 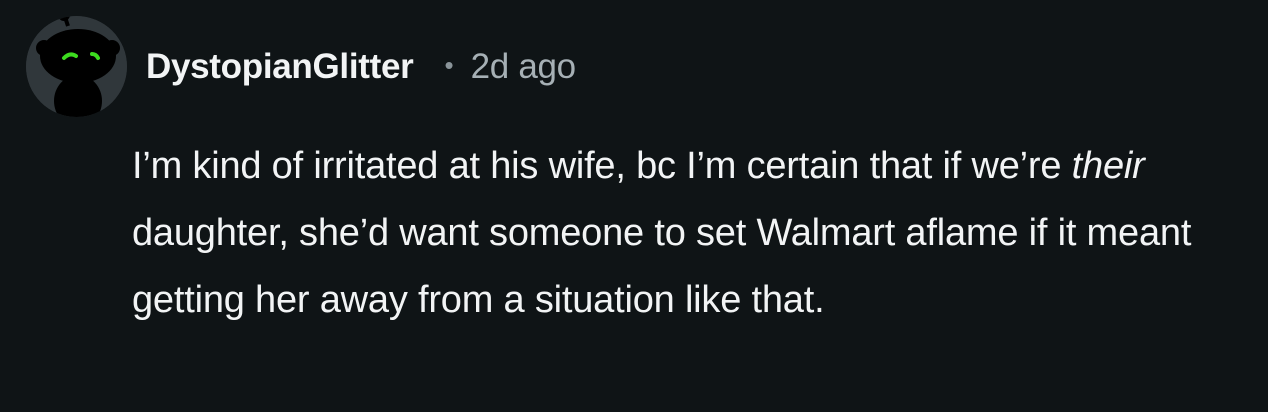 What do you see at coordinates (524, 67) in the screenshot?
I see `comment-timestamp: 2d ago` at bounding box center [524, 67].